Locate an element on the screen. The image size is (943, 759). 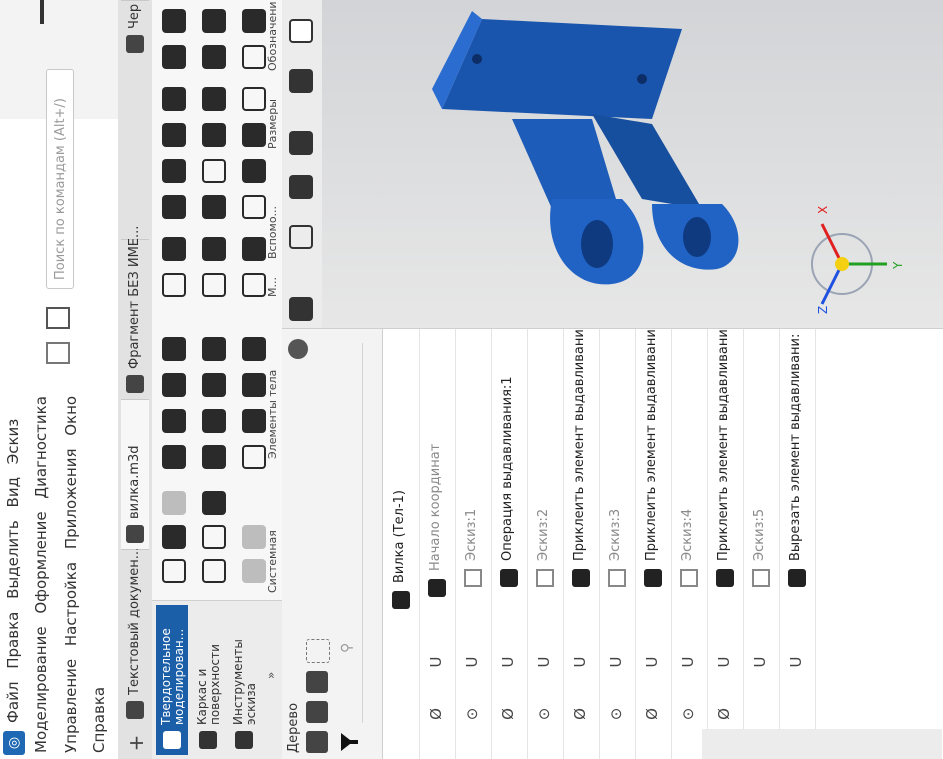
point-icon is located at coordinates (174, 285).